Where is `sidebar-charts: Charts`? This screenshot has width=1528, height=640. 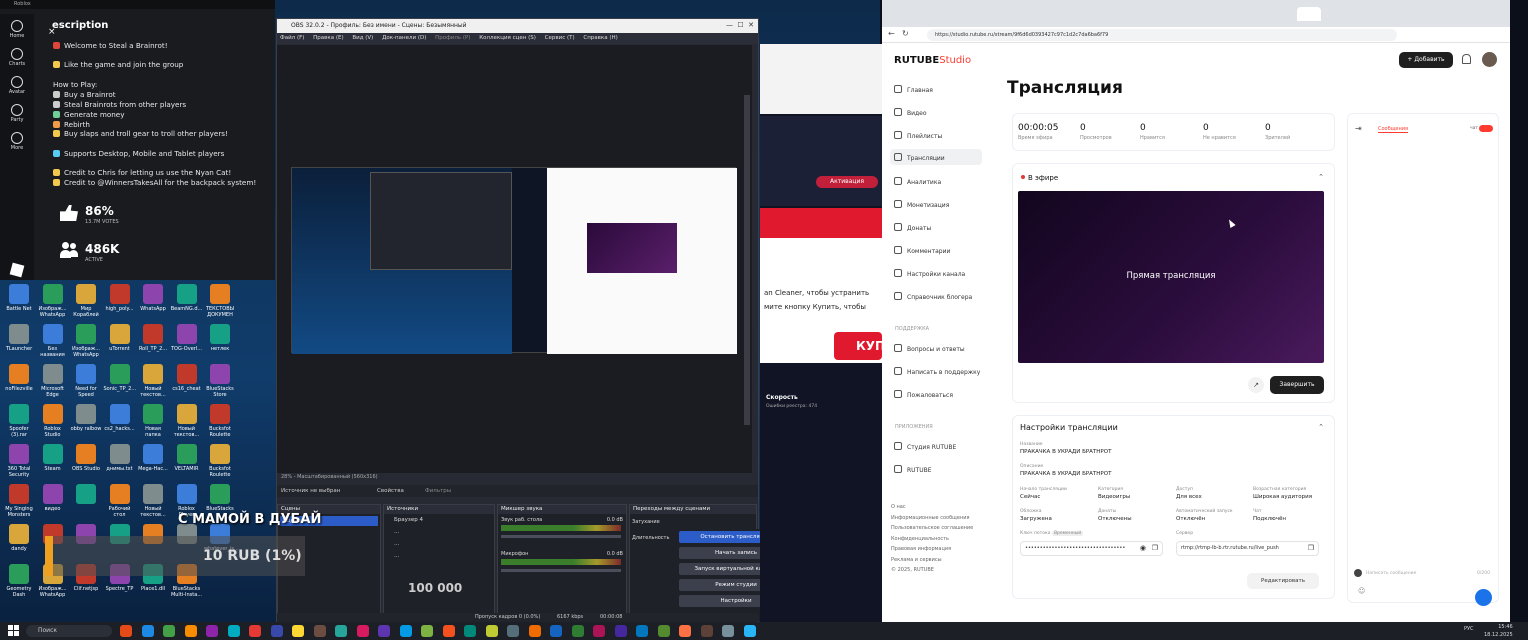
sidebar-charts: Charts is located at coordinates (17, 57).